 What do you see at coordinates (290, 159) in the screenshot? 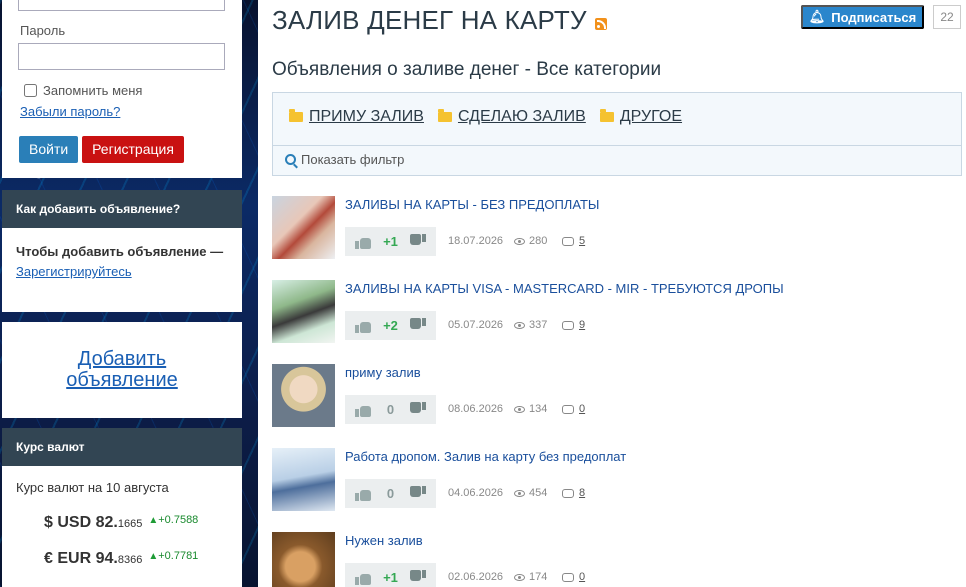
I see `search-icon` at bounding box center [290, 159].